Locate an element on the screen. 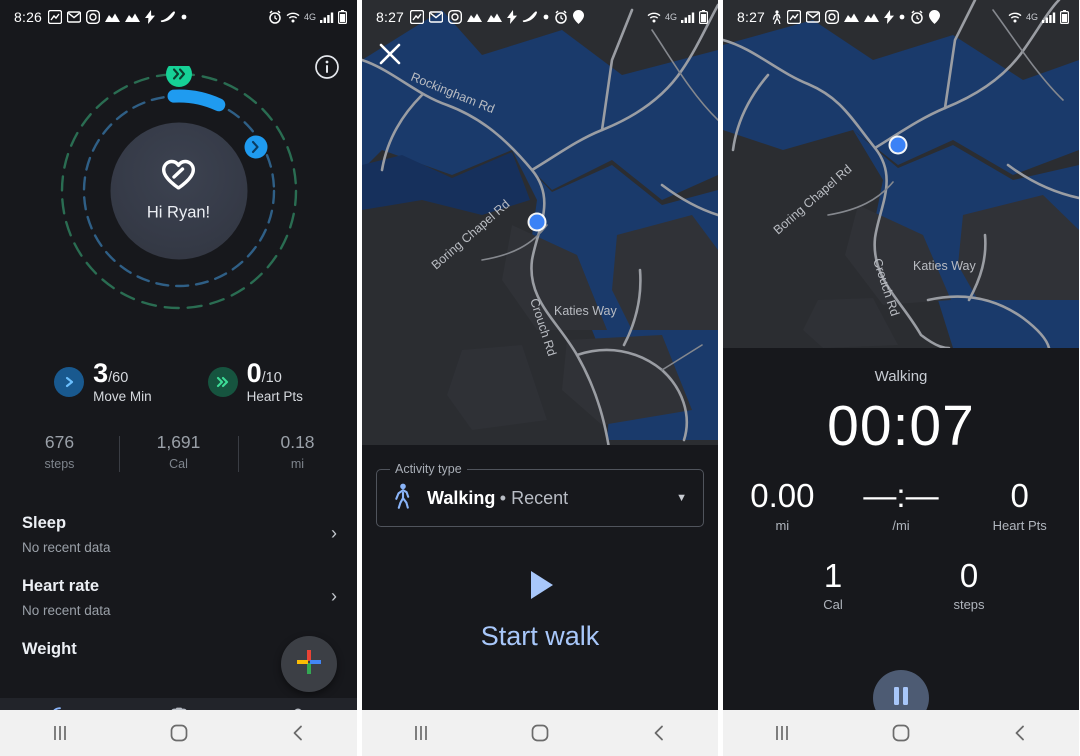 The image size is (1080, 756). play-icon is located at coordinates (540, 587).